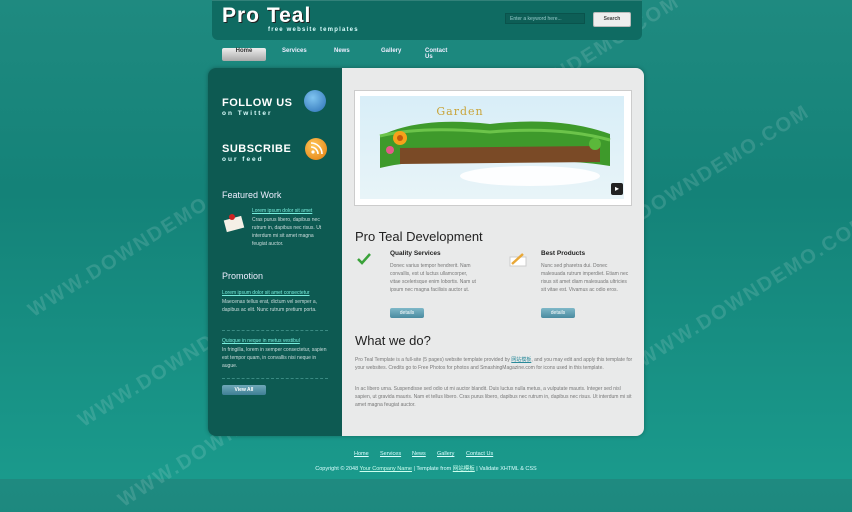 Image resolution: width=852 pixels, height=512 pixels. Describe the element at coordinates (294, 54) in the screenshot. I see `nav-services: Services` at that location.